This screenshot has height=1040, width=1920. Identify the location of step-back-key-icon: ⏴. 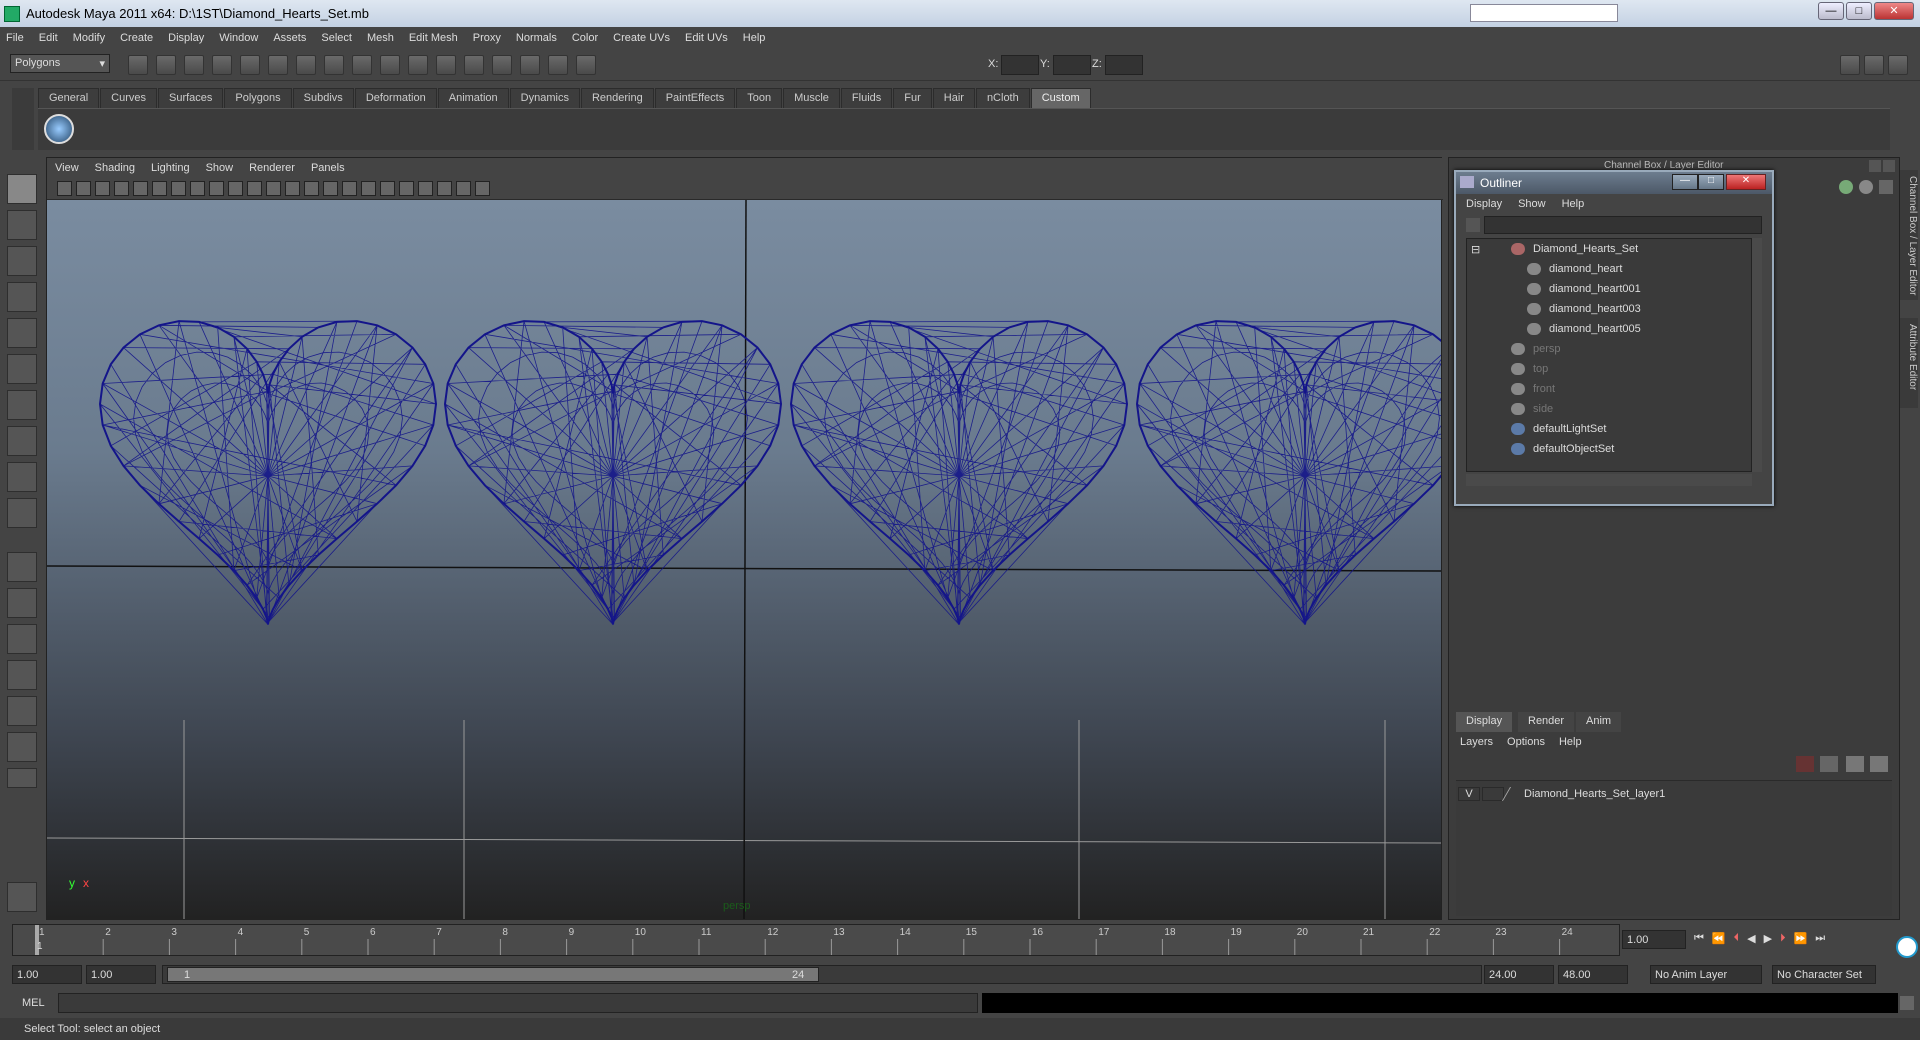
(1737, 938).